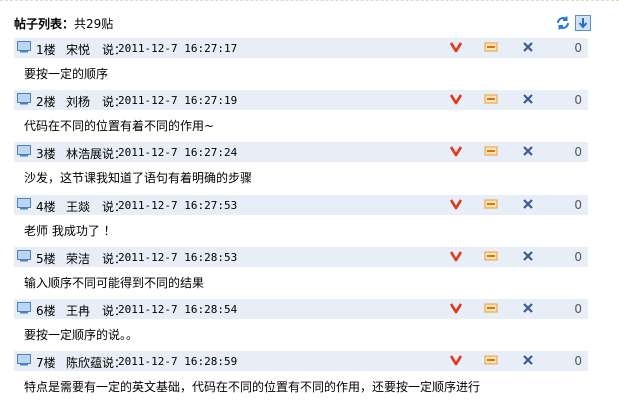  What do you see at coordinates (70, 230) in the screenshot?
I see `post-content: 老师 我成功了 ！` at bounding box center [70, 230].